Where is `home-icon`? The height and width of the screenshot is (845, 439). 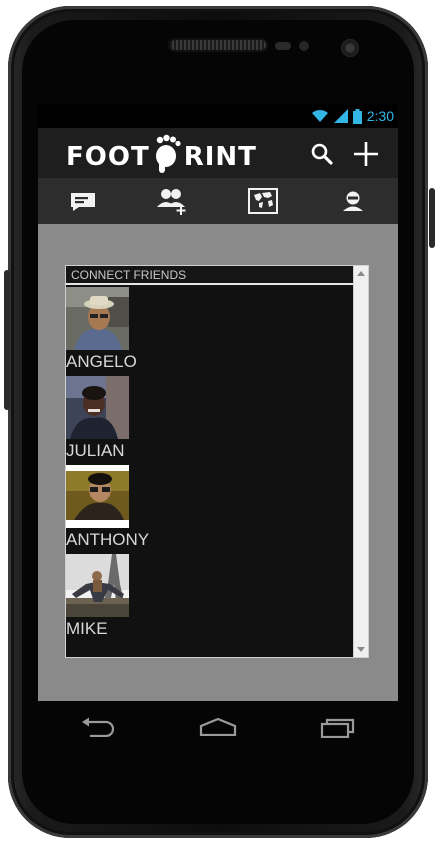 home-icon is located at coordinates (218, 727).